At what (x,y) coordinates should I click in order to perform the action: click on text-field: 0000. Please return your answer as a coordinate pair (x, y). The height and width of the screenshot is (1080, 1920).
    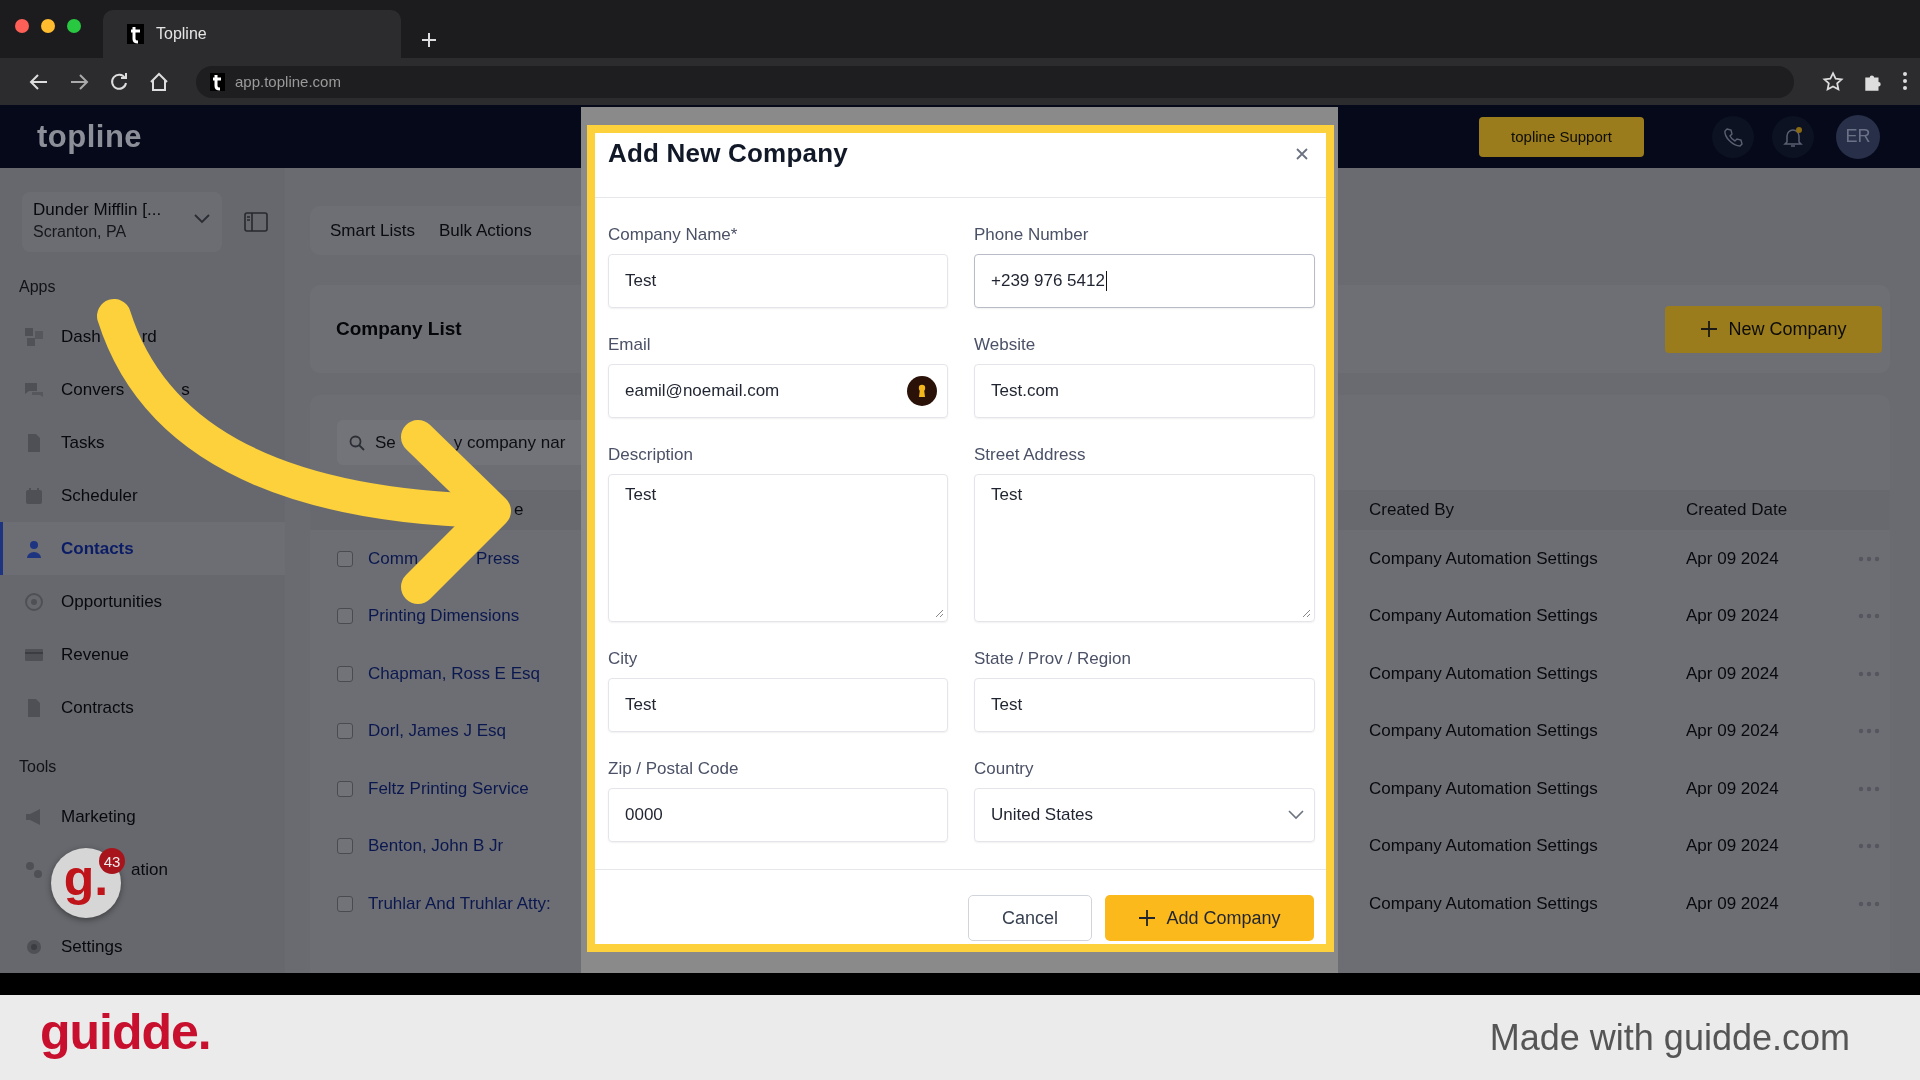
    Looking at the image, I should click on (778, 815).